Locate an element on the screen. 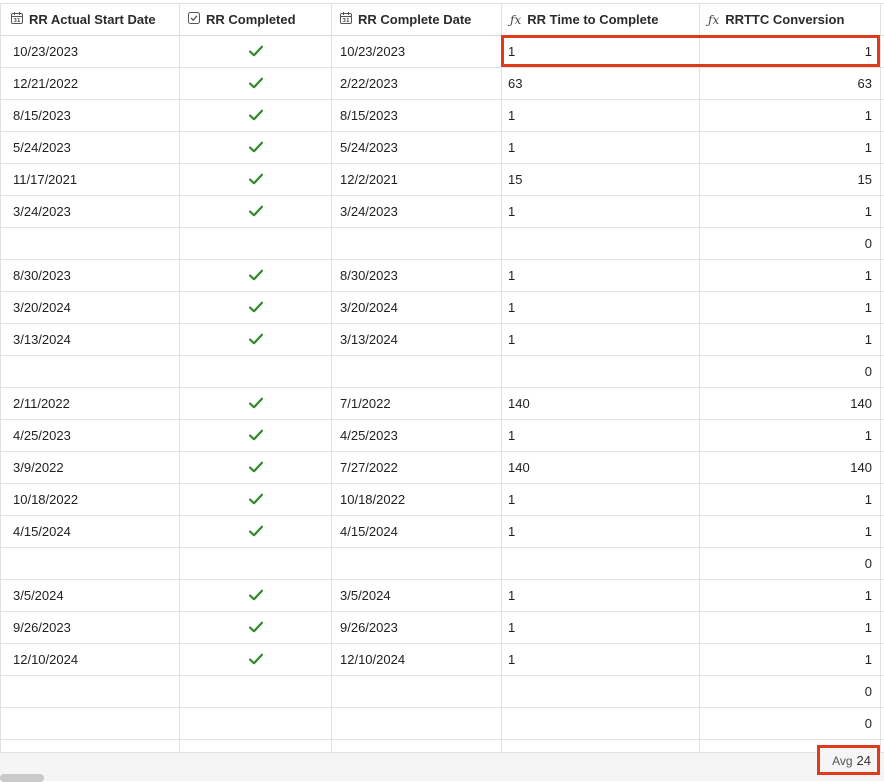  horizontal-scrollbar is located at coordinates (22, 778).